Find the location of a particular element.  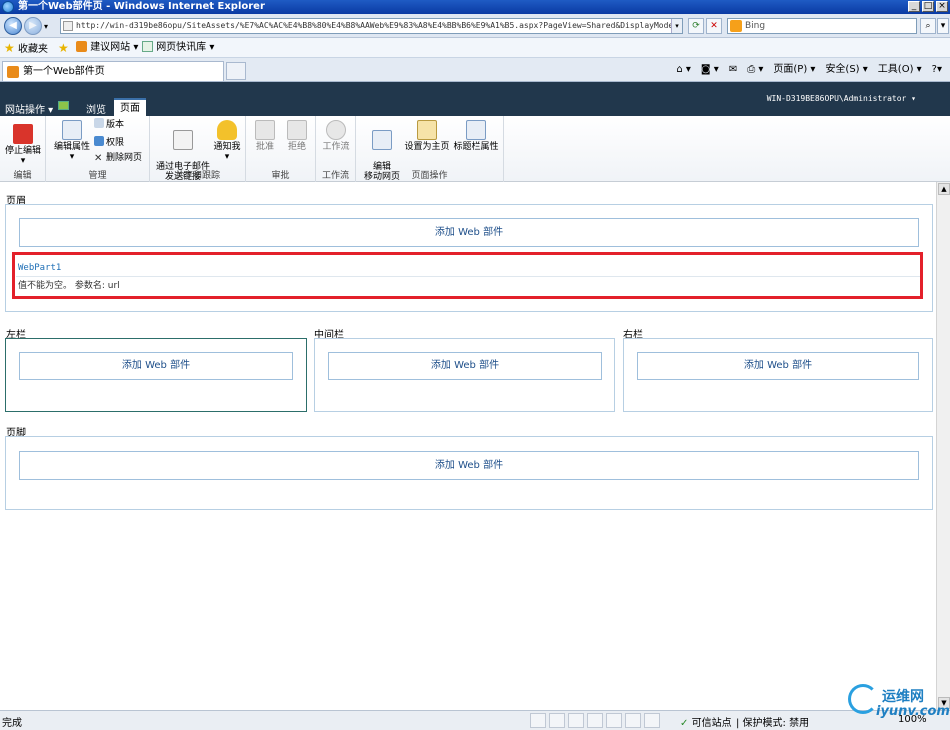

ribbon-group-workflow: 工作流 工作流 is located at coordinates (336, 149).